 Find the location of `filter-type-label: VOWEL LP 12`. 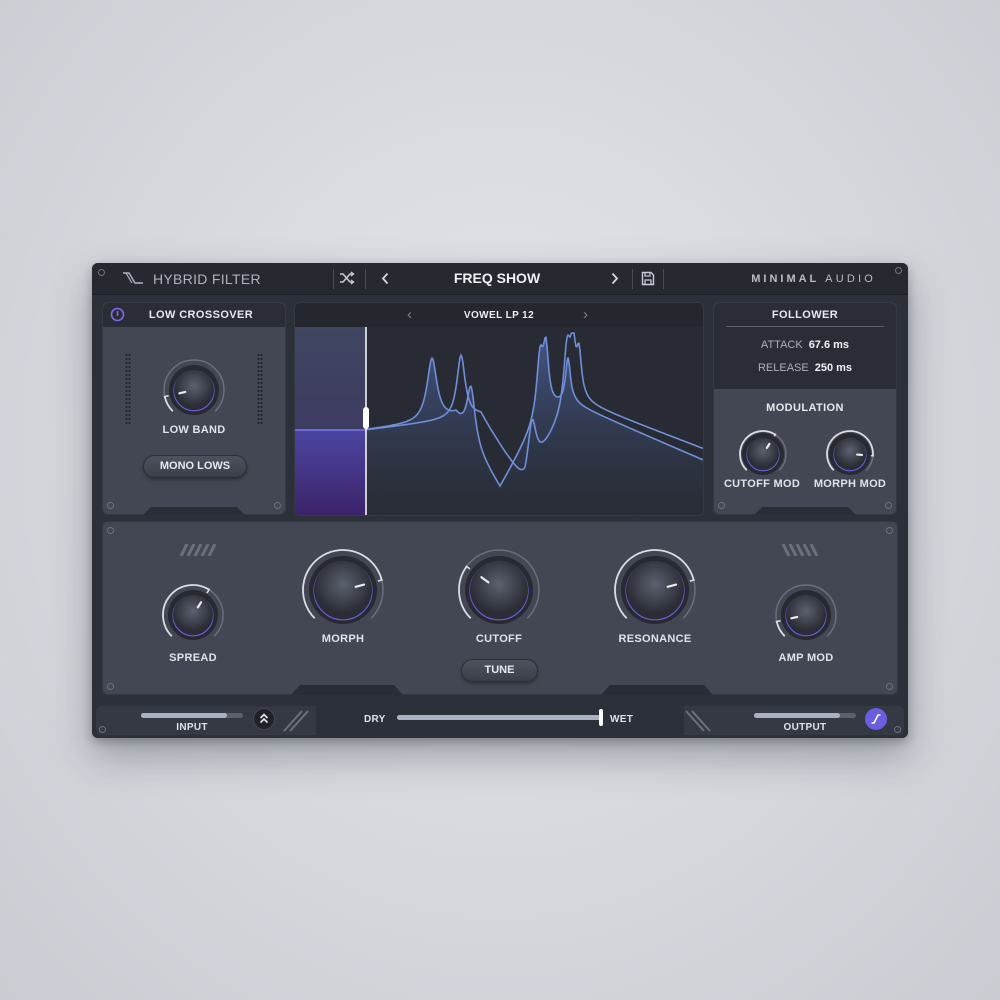

filter-type-label: VOWEL LP 12 is located at coordinates (499, 315).